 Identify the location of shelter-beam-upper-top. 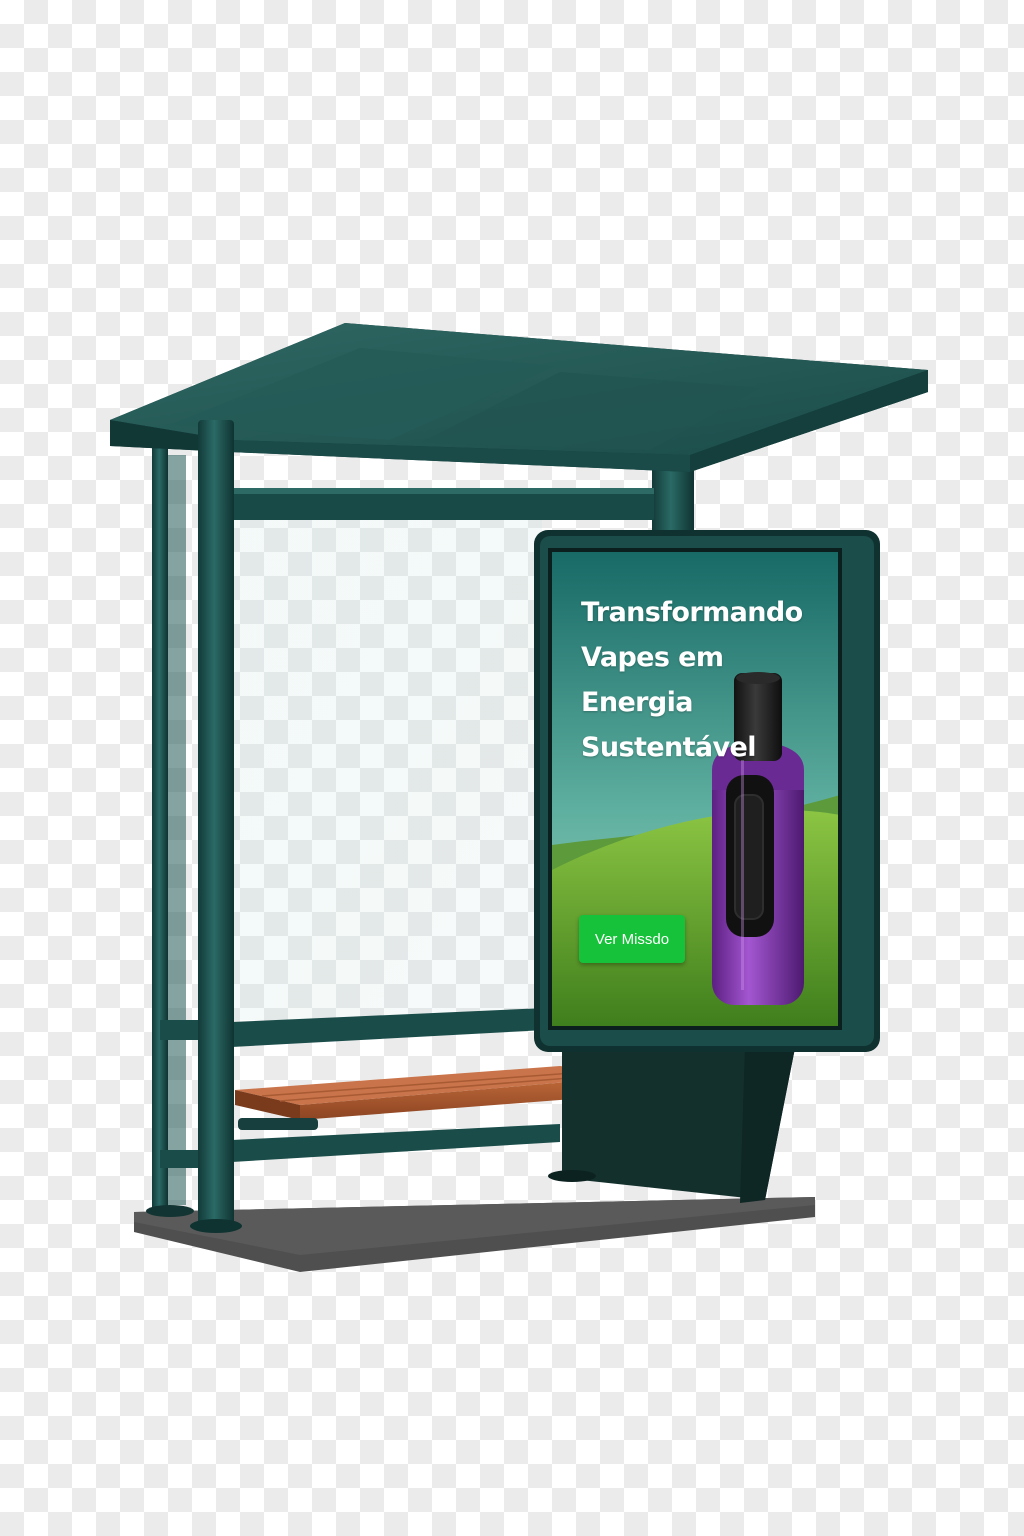
(442, 491).